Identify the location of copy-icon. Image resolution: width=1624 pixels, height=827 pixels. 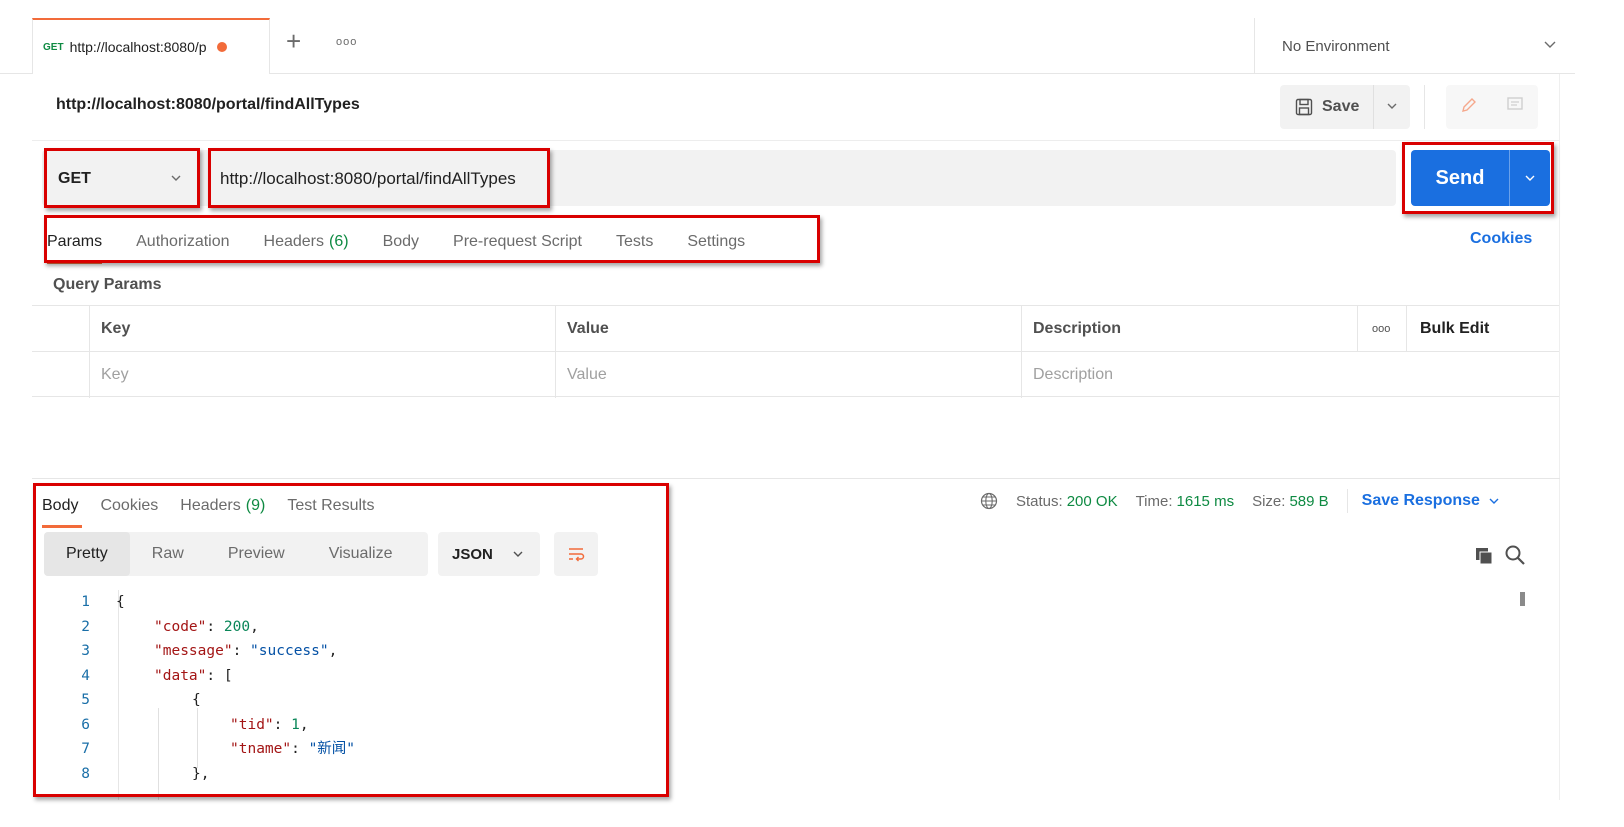
(1484, 558).